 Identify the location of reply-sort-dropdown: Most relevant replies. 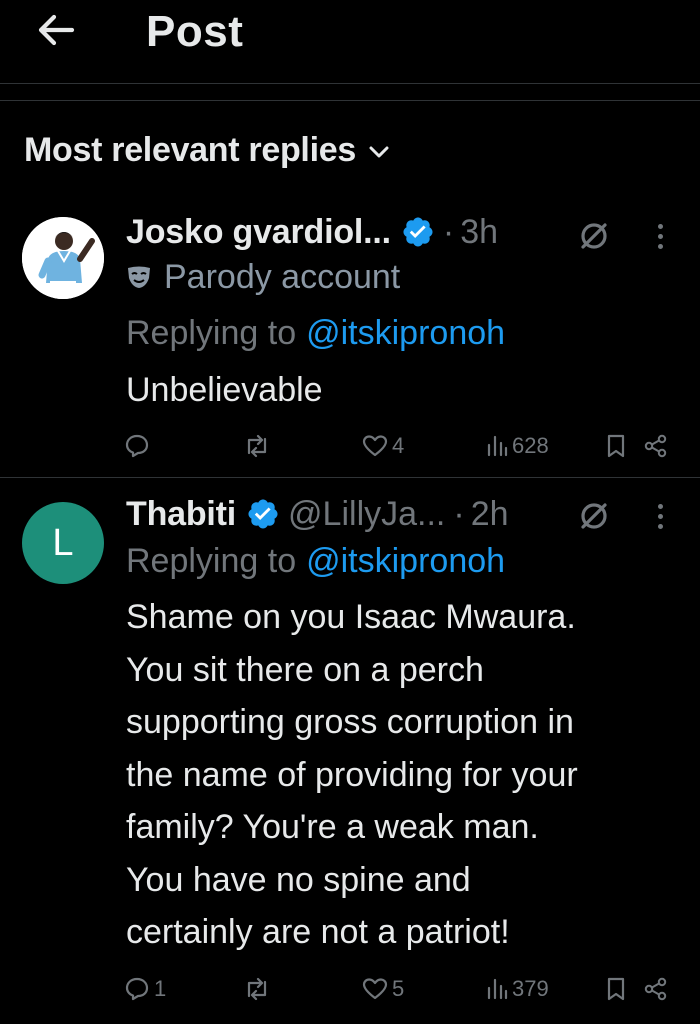
(207, 150).